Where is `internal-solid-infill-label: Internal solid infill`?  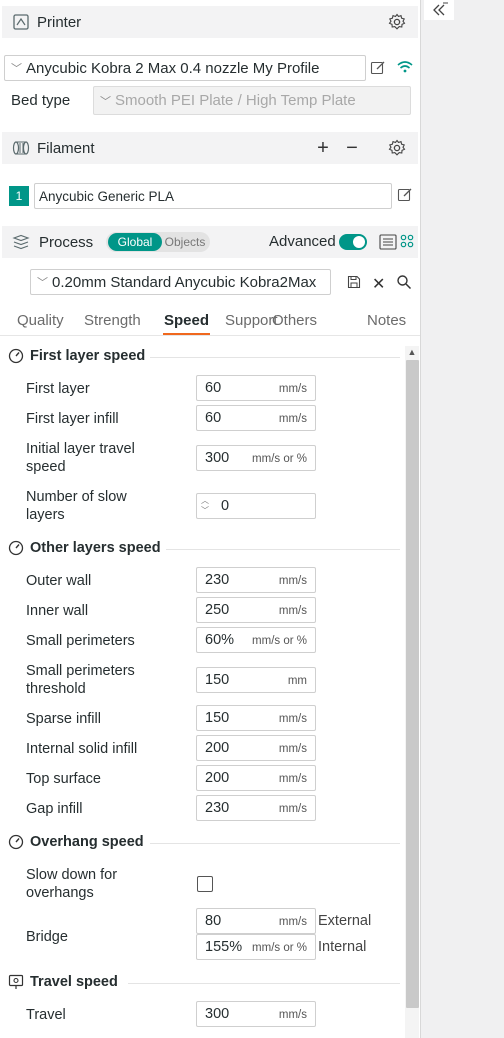 internal-solid-infill-label: Internal solid infill is located at coordinates (82, 749).